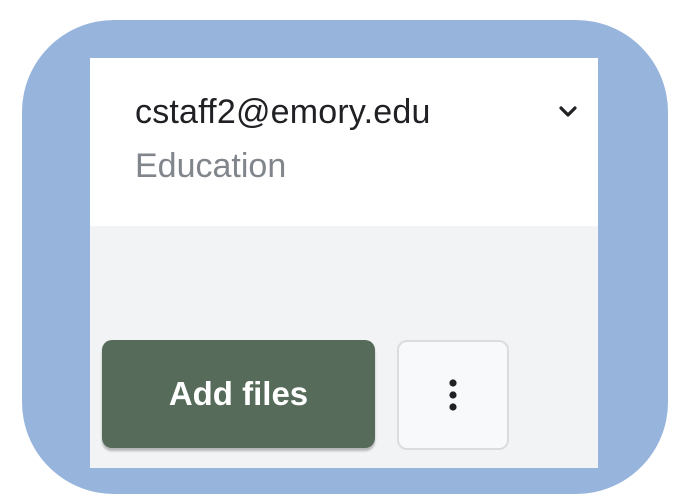  I want to click on more-options-button, so click(453, 395).